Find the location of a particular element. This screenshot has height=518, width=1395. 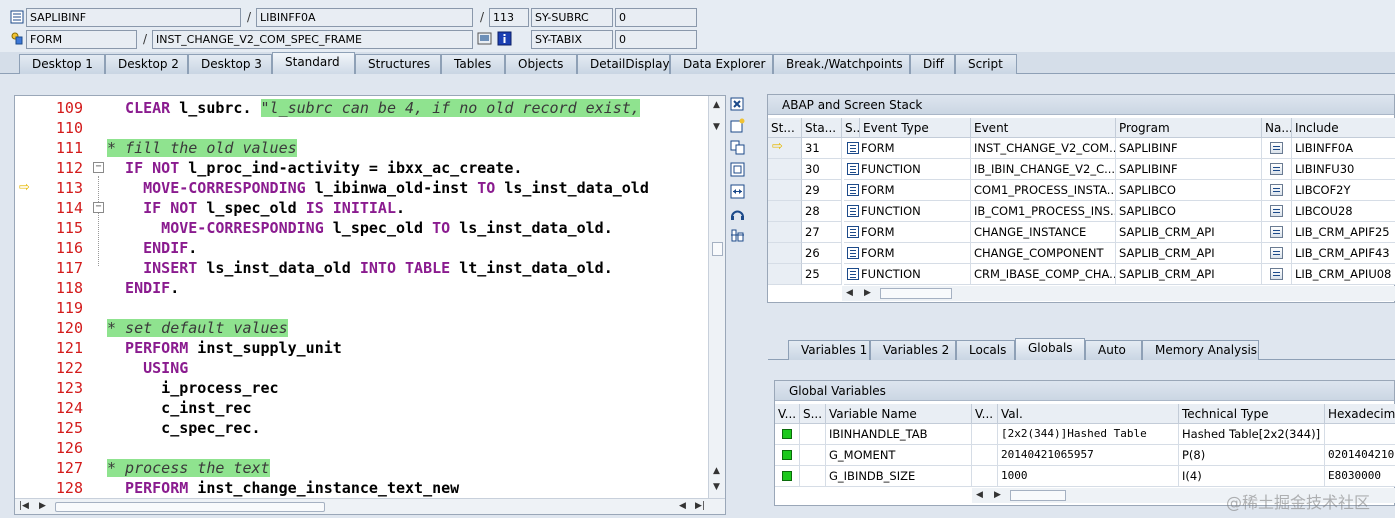

tab-diff: Diff is located at coordinates (932, 64).